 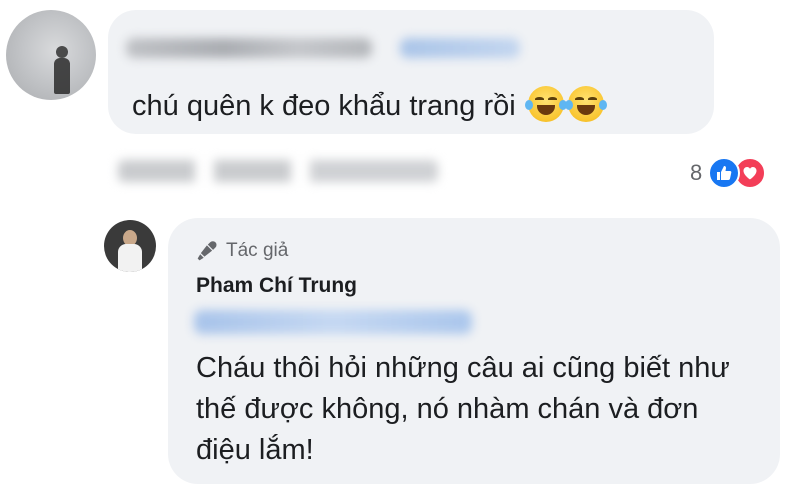 I want to click on blurred-commenter-name, so click(x=249, y=48).